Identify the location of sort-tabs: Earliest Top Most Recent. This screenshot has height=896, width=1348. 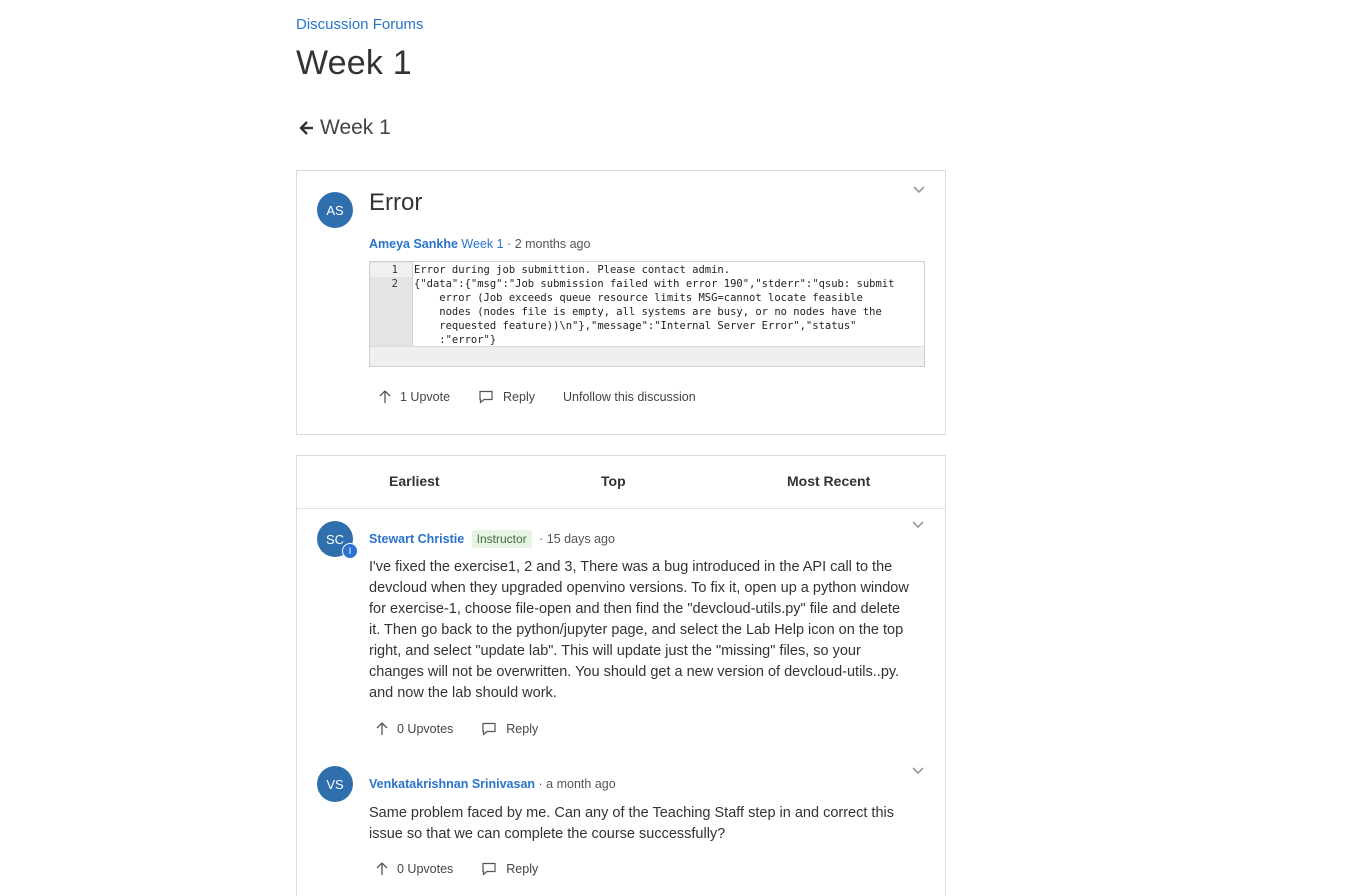
(621, 482).